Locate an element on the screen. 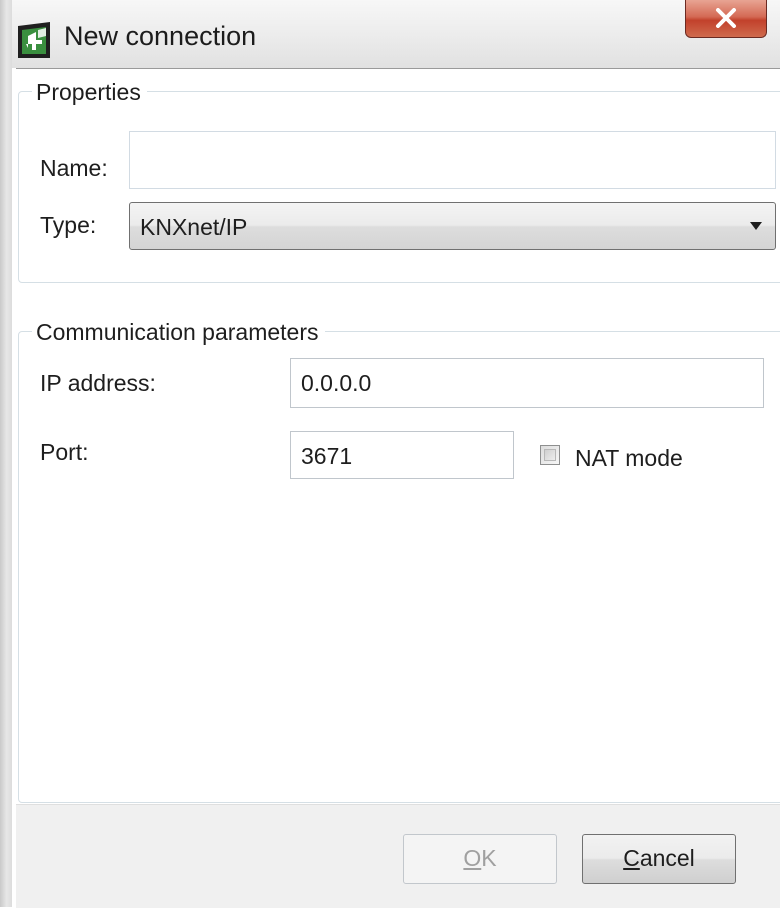 Image resolution: width=780 pixels, height=908 pixels. nat-mode-label: NAT mode is located at coordinates (629, 458).